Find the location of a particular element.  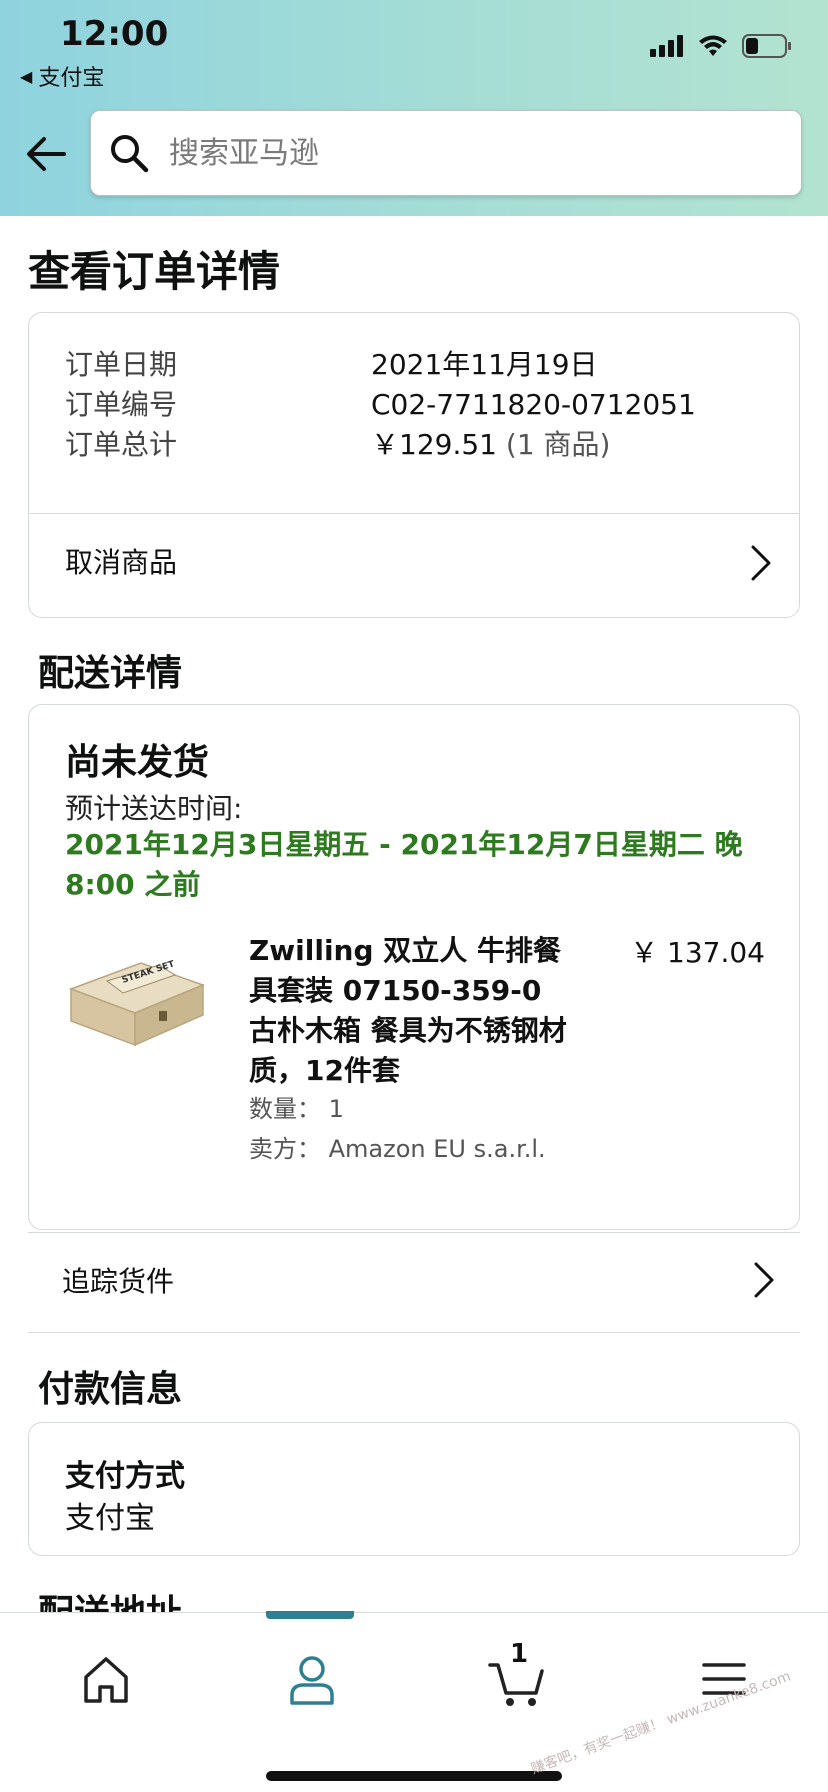

order-total-row: 订单总计 ￥129.51 (1 商品) is located at coordinates (337, 443).